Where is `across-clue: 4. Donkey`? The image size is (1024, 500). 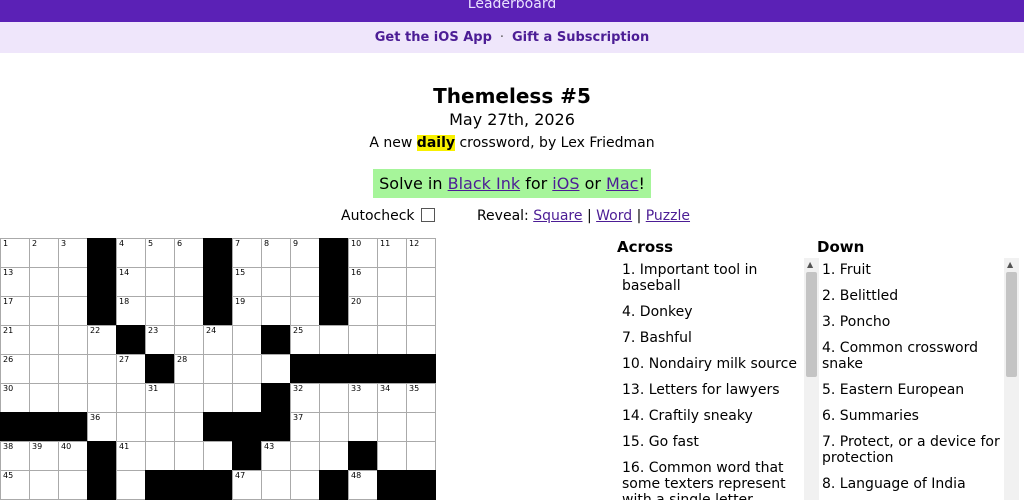 across-clue: 4. Donkey is located at coordinates (708, 313).